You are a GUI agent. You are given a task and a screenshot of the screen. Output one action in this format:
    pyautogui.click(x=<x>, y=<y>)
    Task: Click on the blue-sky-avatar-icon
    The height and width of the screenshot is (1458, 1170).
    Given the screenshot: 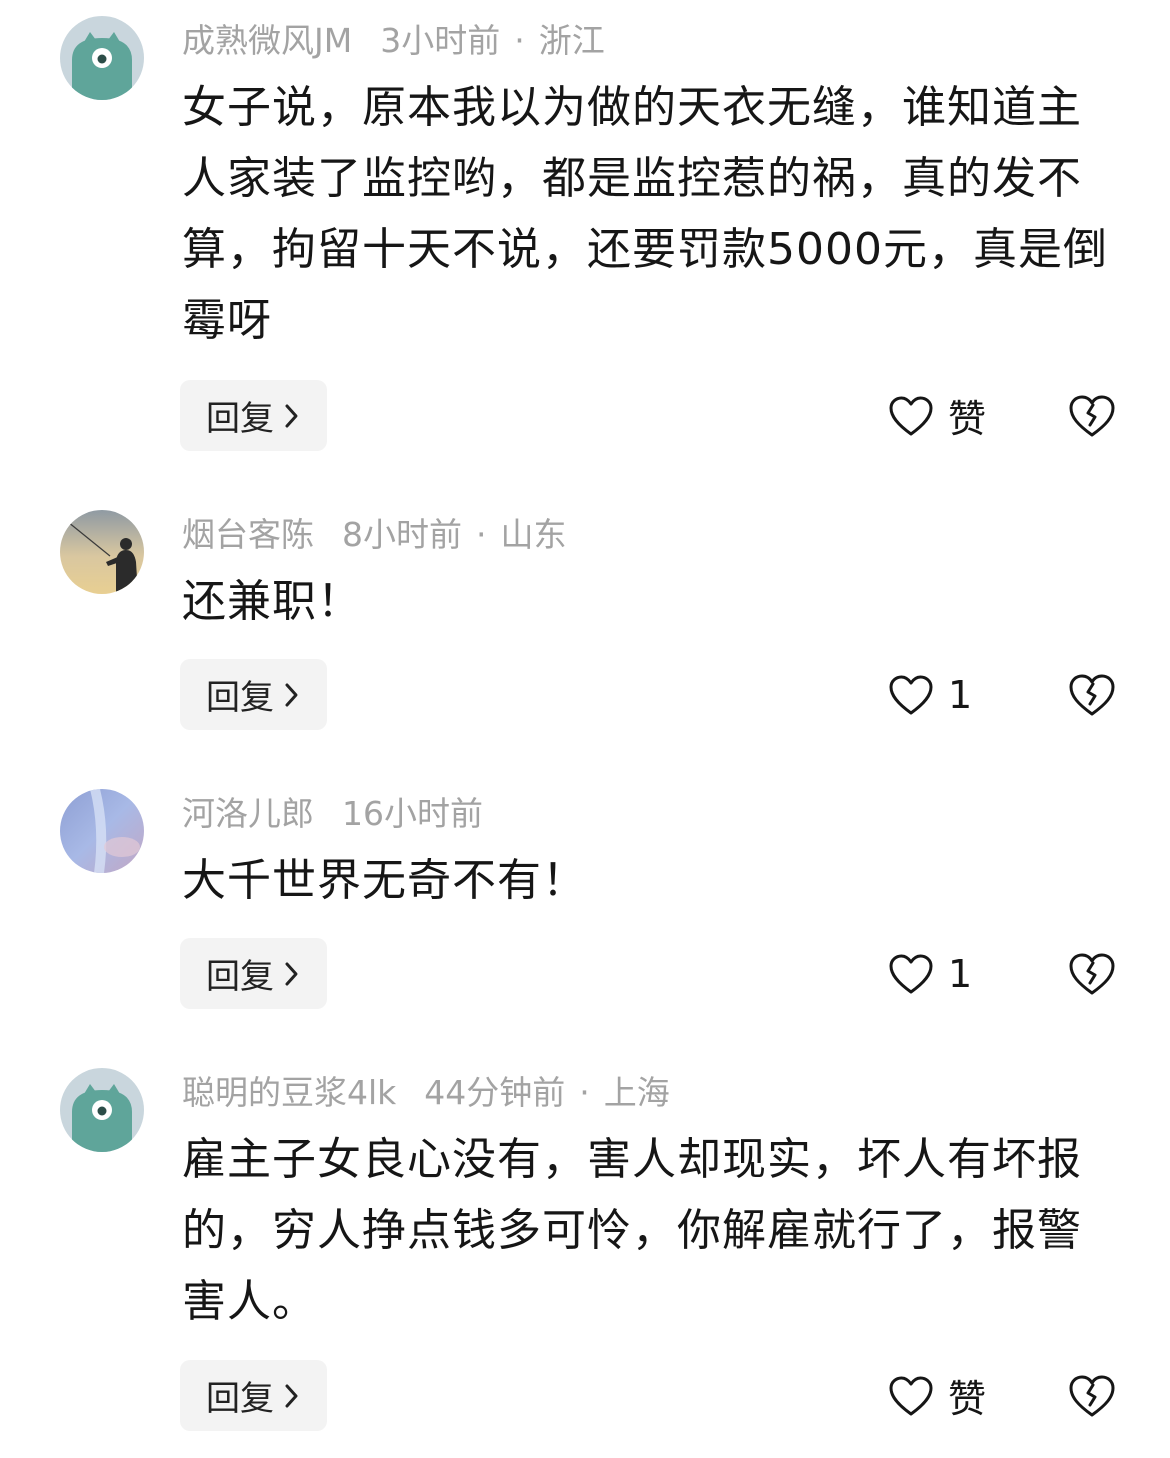 What is the action you would take?
    pyautogui.click(x=102, y=831)
    